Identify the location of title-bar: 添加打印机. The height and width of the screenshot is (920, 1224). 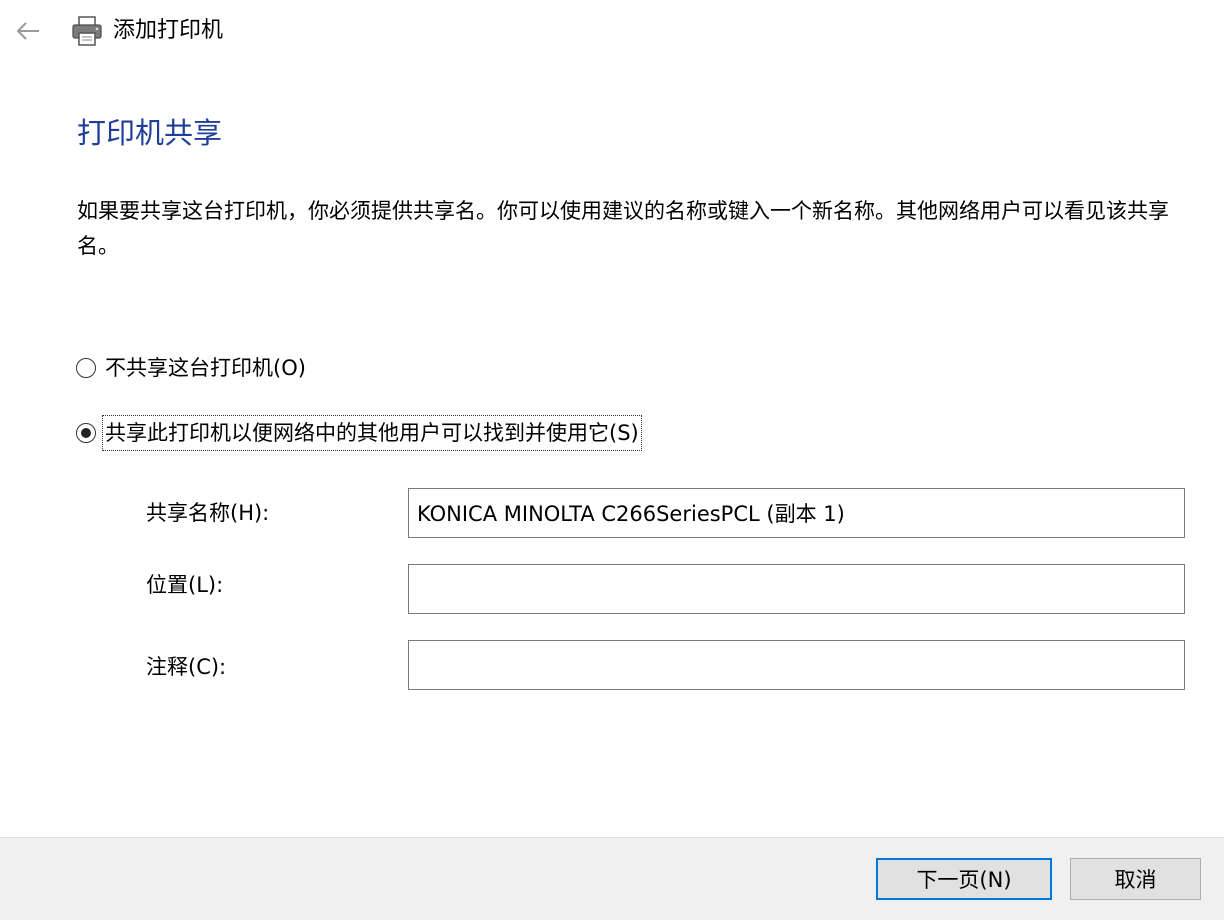
(612, 31).